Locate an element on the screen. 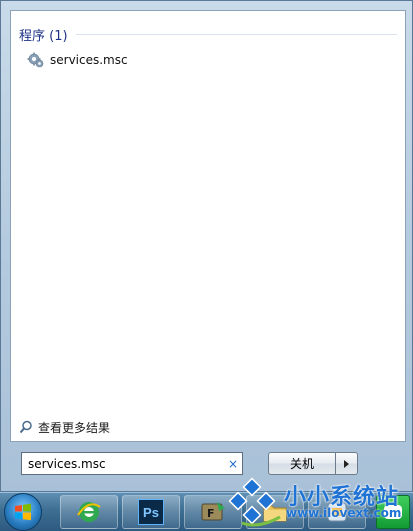 This screenshot has height=531, width=413. see-more-results-link: 查看更多结果 is located at coordinates (64, 427).